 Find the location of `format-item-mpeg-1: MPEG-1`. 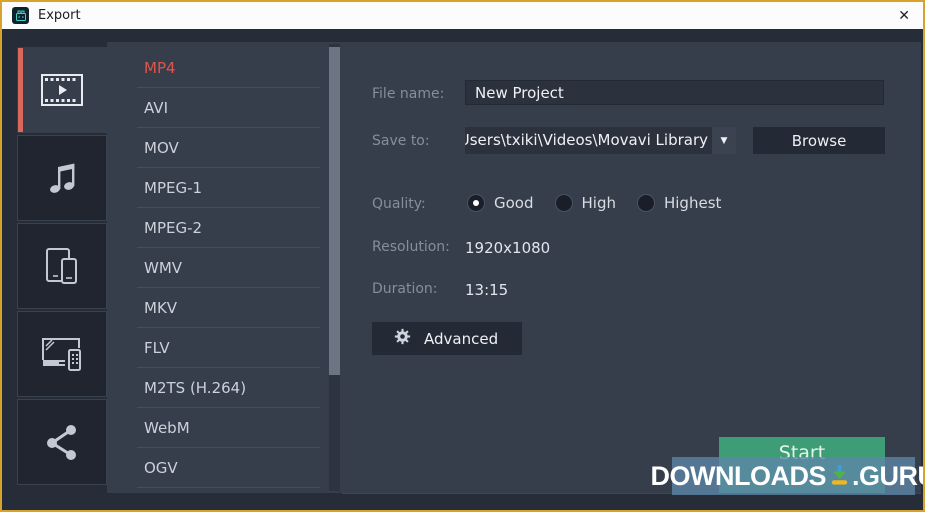

format-item-mpeg-1: MPEG-1 is located at coordinates (213, 188).